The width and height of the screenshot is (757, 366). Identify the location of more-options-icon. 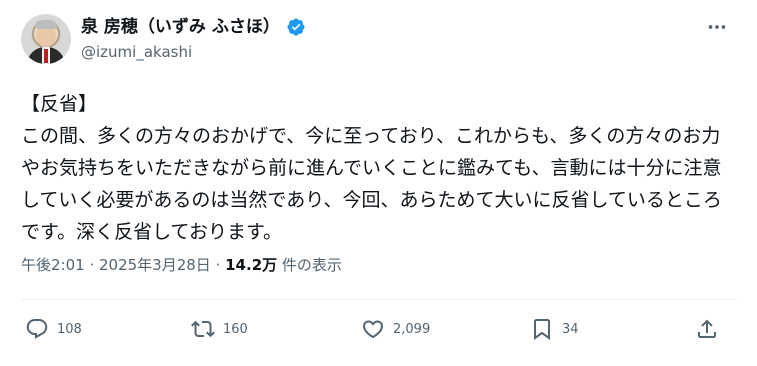
(717, 27).